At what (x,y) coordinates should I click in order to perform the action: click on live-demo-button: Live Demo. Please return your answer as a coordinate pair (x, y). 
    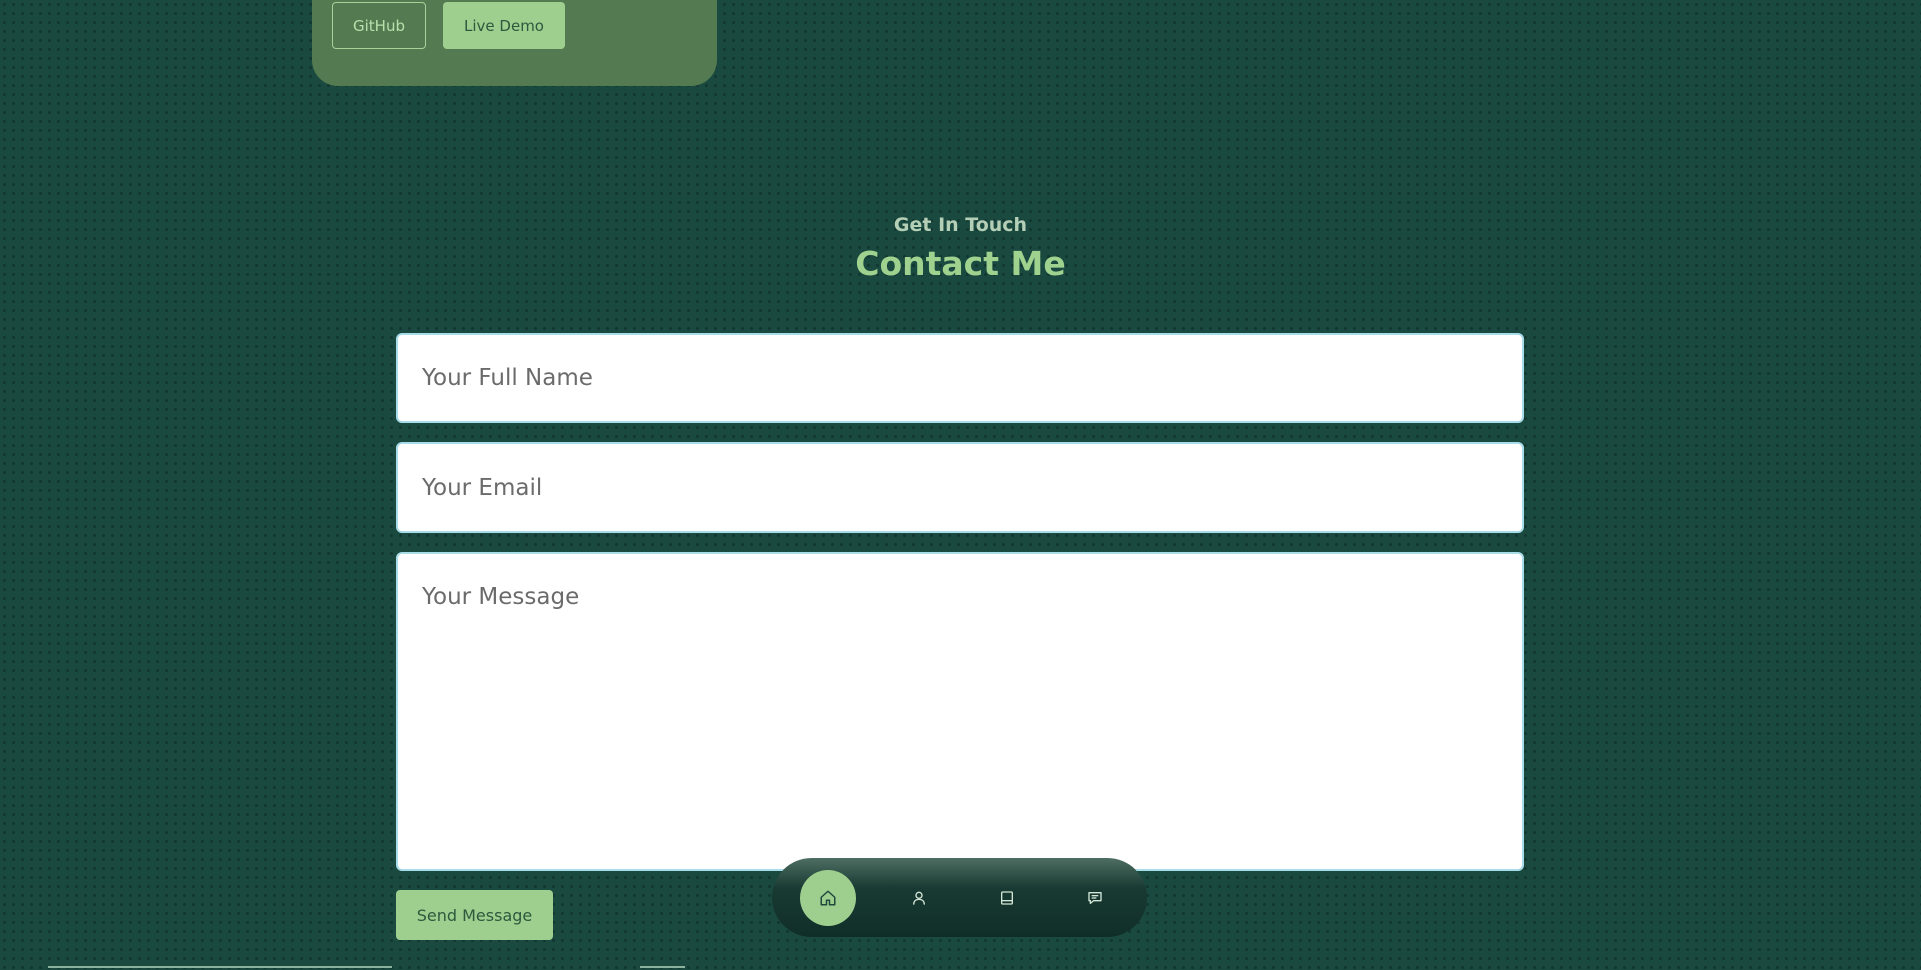
    Looking at the image, I should click on (504, 25).